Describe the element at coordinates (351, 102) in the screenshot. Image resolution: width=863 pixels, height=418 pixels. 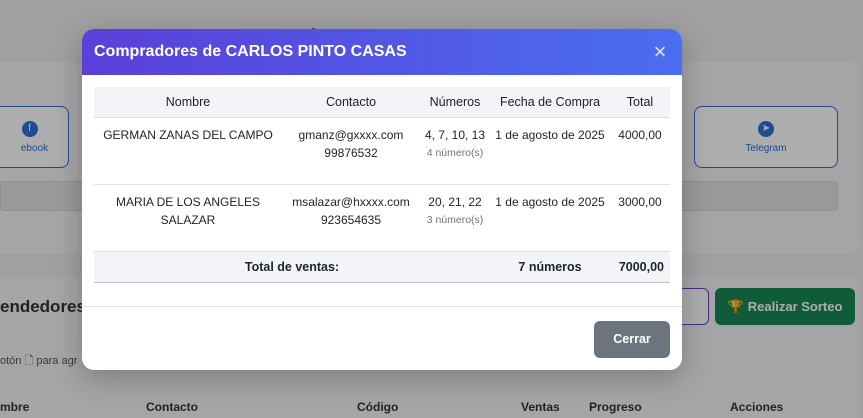
I see `col-contacto: Contacto` at that location.